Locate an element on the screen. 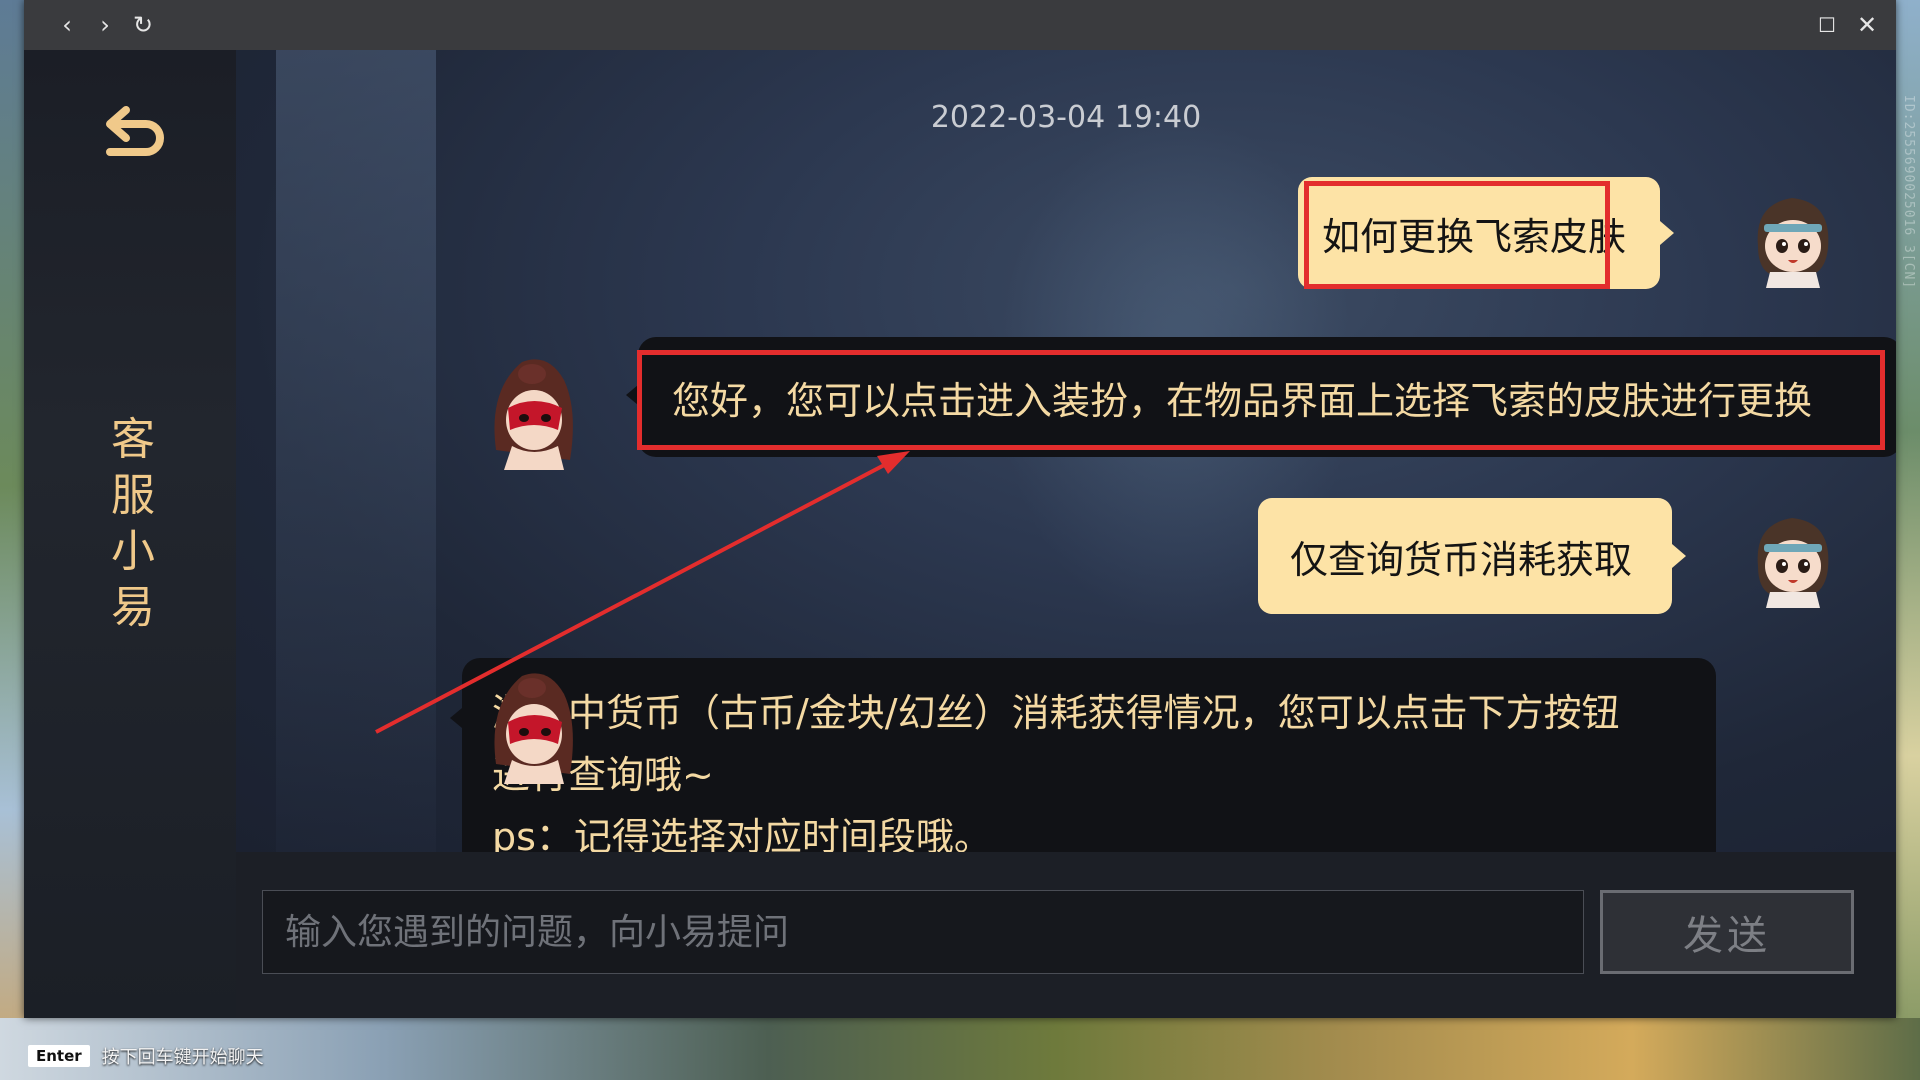 The width and height of the screenshot is (1920, 1080). nav-forward-button: › is located at coordinates (105, 25).